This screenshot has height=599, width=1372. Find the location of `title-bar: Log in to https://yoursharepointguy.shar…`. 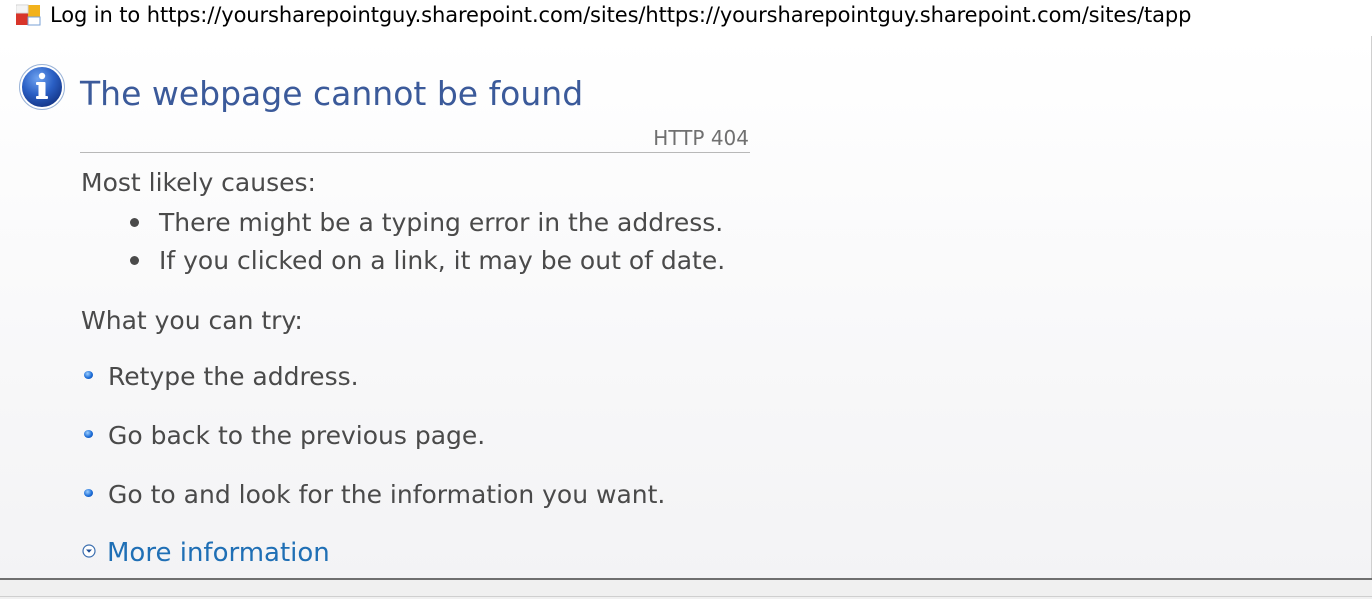

title-bar: Log in to https://yoursharepointguy.shar… is located at coordinates (686, 18).